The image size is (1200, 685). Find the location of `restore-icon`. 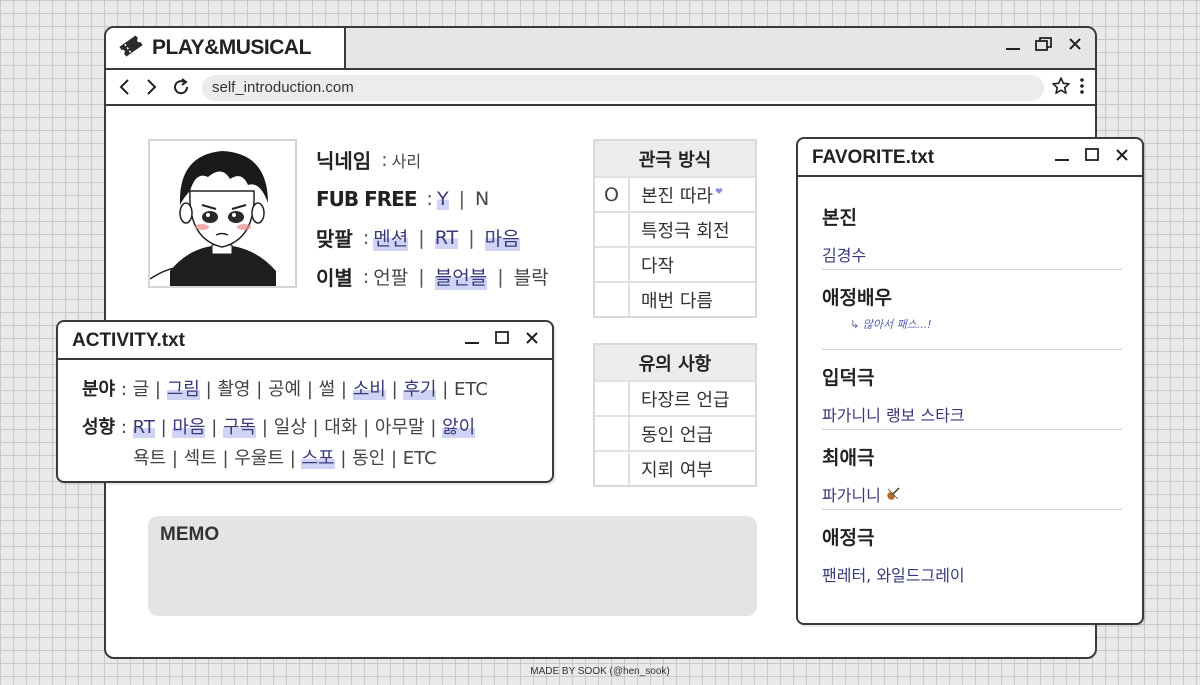

restore-icon is located at coordinates (1044, 46).